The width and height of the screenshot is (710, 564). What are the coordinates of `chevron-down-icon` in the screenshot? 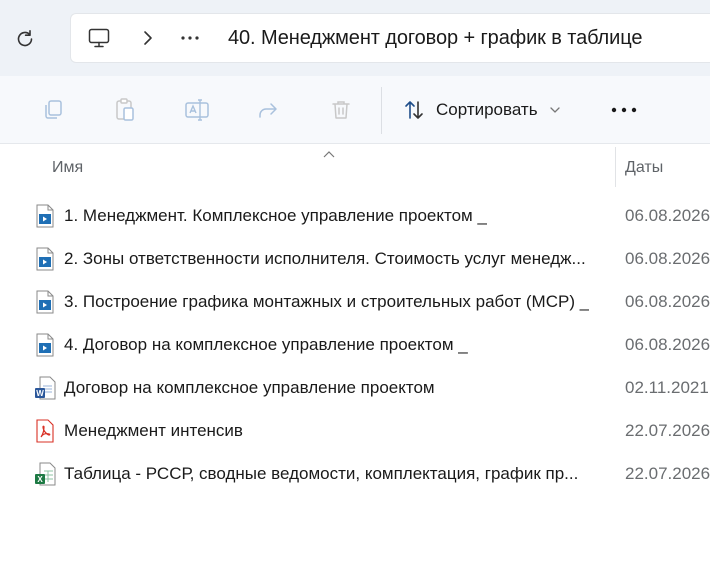 It's located at (554, 110).